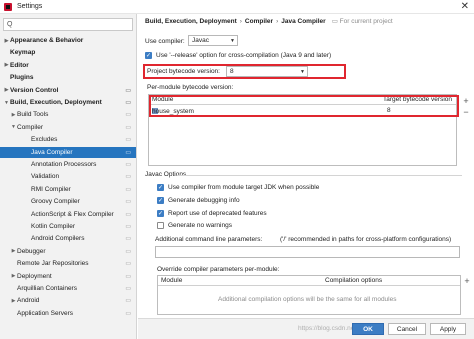 The height and width of the screenshot is (339, 474). I want to click on sidebar-item-label: Keymap, so click(23, 53).